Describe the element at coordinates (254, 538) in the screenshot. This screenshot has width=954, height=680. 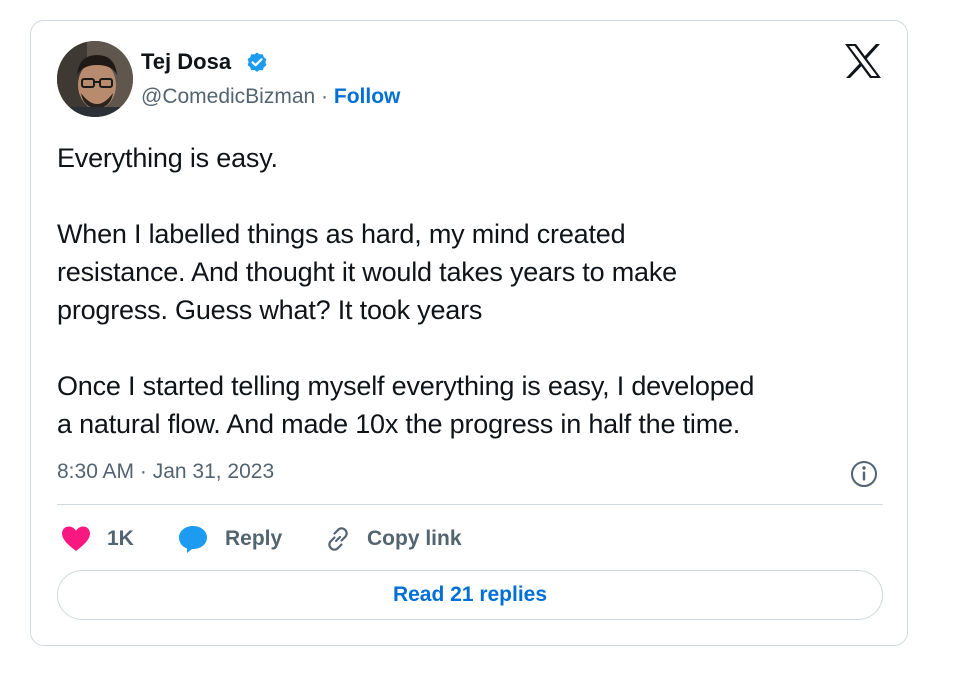
I see `reply-label: Reply` at that location.